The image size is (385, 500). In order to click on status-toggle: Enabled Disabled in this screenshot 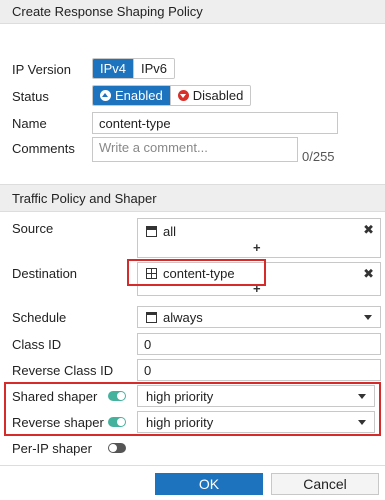, I will do `click(172, 95)`.